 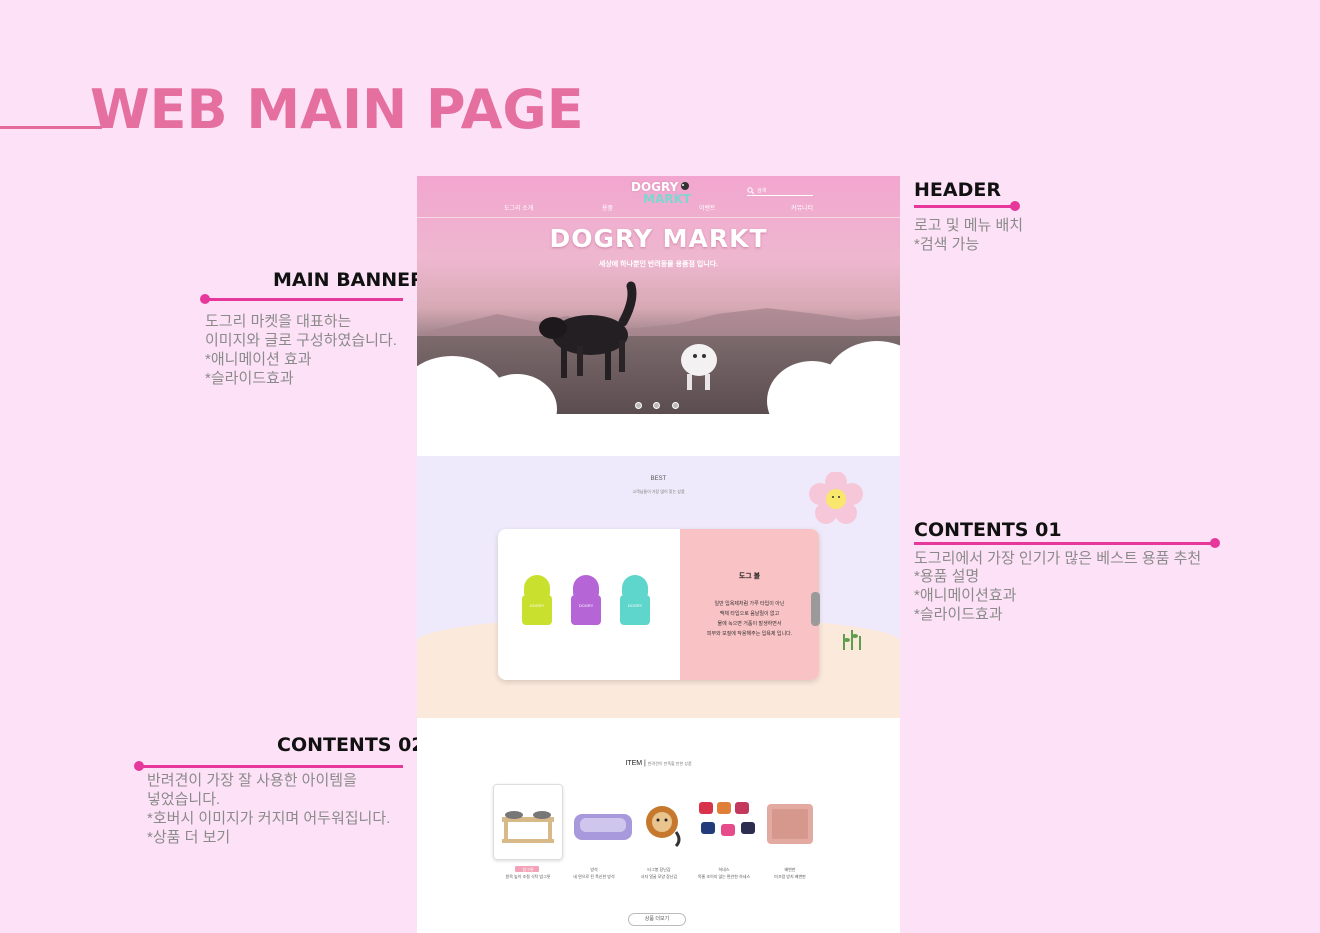 I want to click on product-bottle-2: DOGRY, so click(x=586, y=600).